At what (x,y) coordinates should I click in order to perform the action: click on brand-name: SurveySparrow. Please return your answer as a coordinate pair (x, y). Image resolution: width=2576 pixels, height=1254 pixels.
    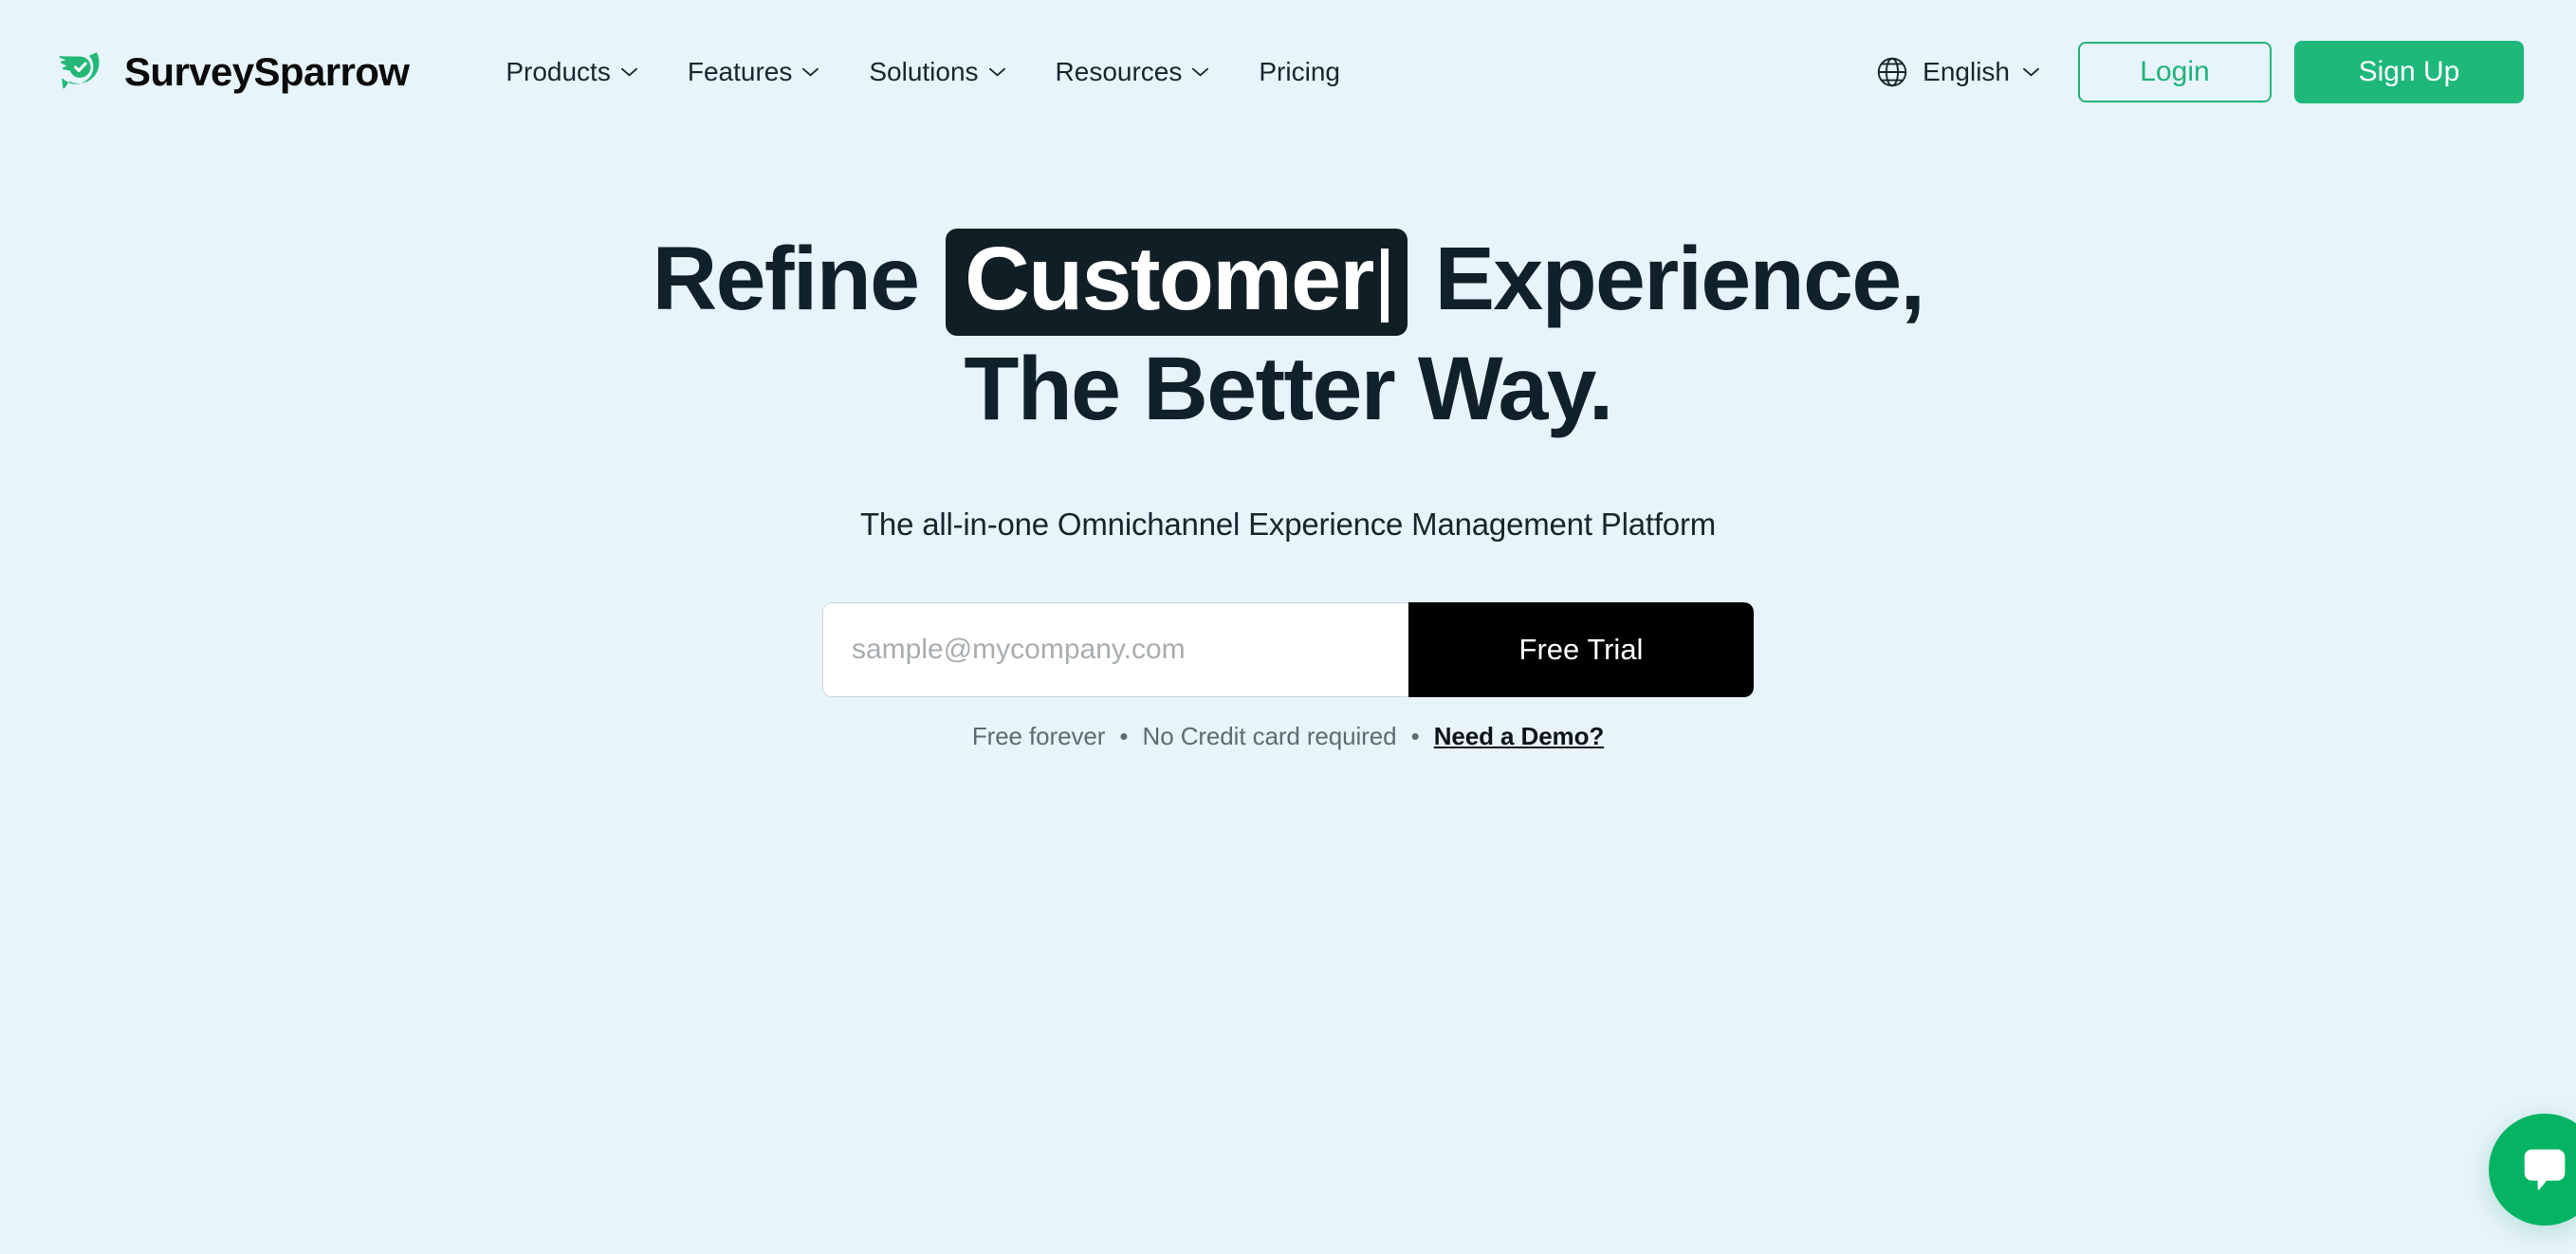
    Looking at the image, I should click on (267, 71).